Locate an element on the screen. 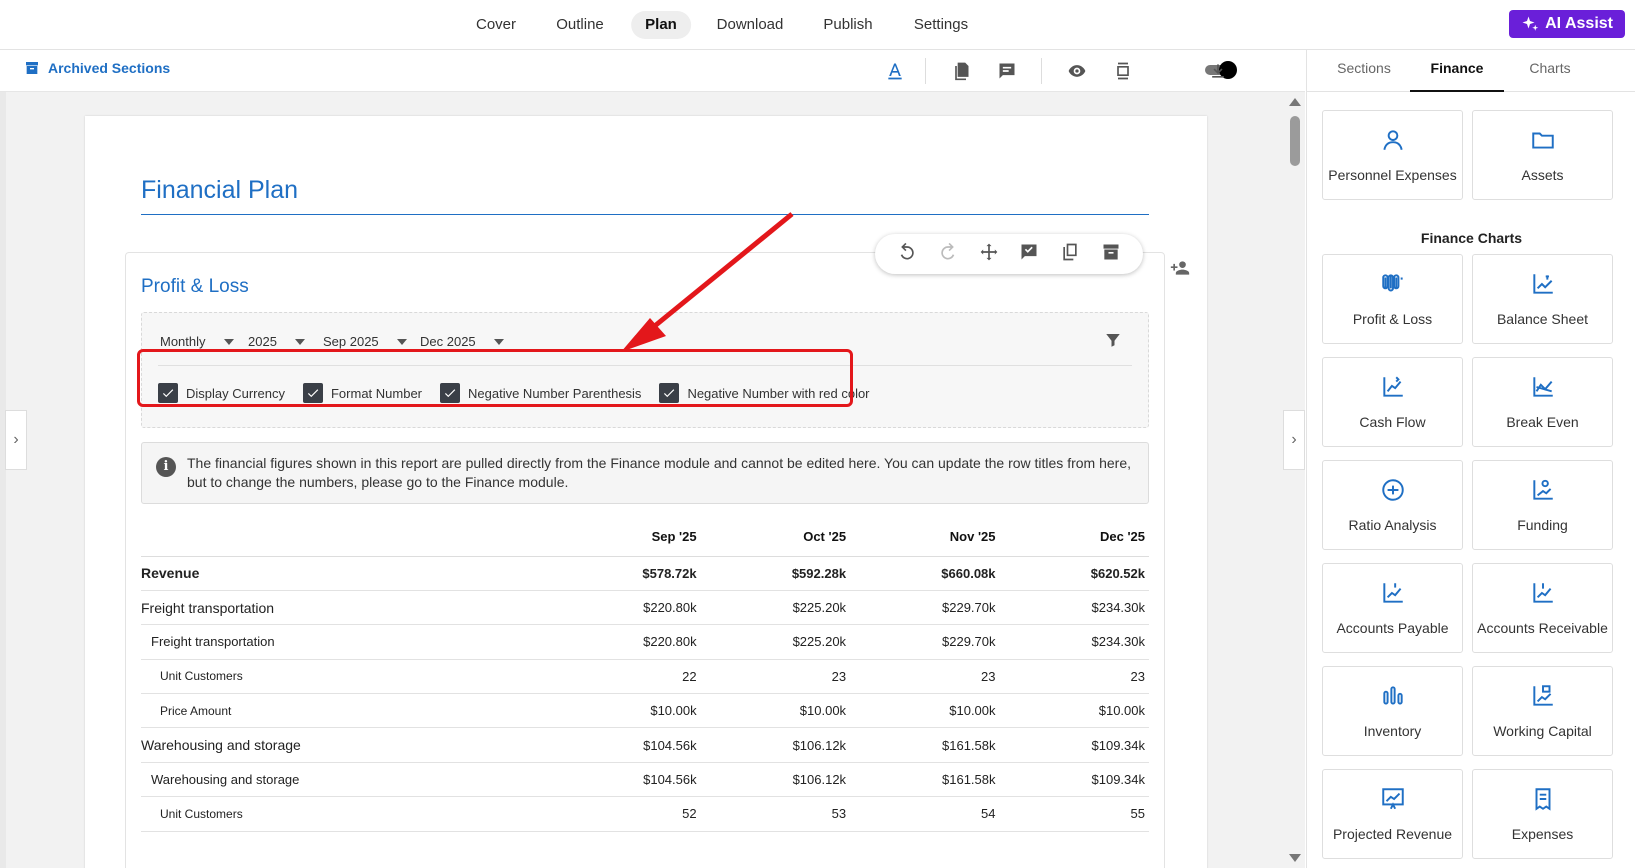 The width and height of the screenshot is (1635, 868). to-select: Dec 2025 is located at coordinates (462, 341).